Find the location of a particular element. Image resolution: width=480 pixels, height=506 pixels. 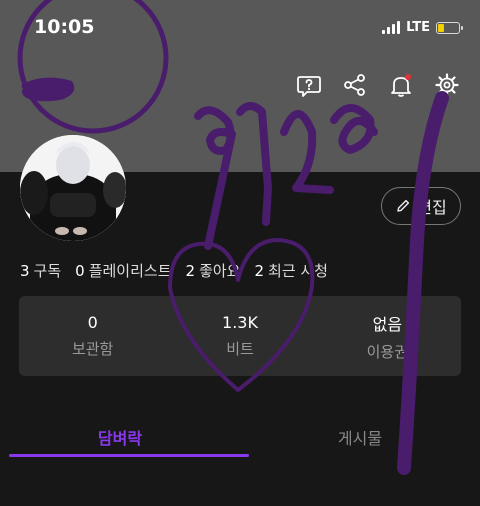

share-icon is located at coordinates (355, 85).